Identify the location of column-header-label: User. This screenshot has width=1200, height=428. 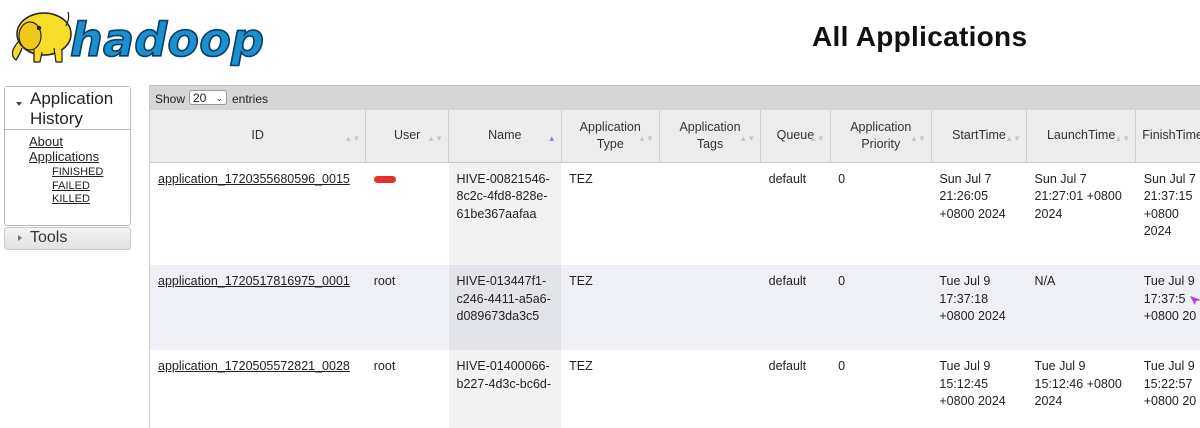
(407, 135).